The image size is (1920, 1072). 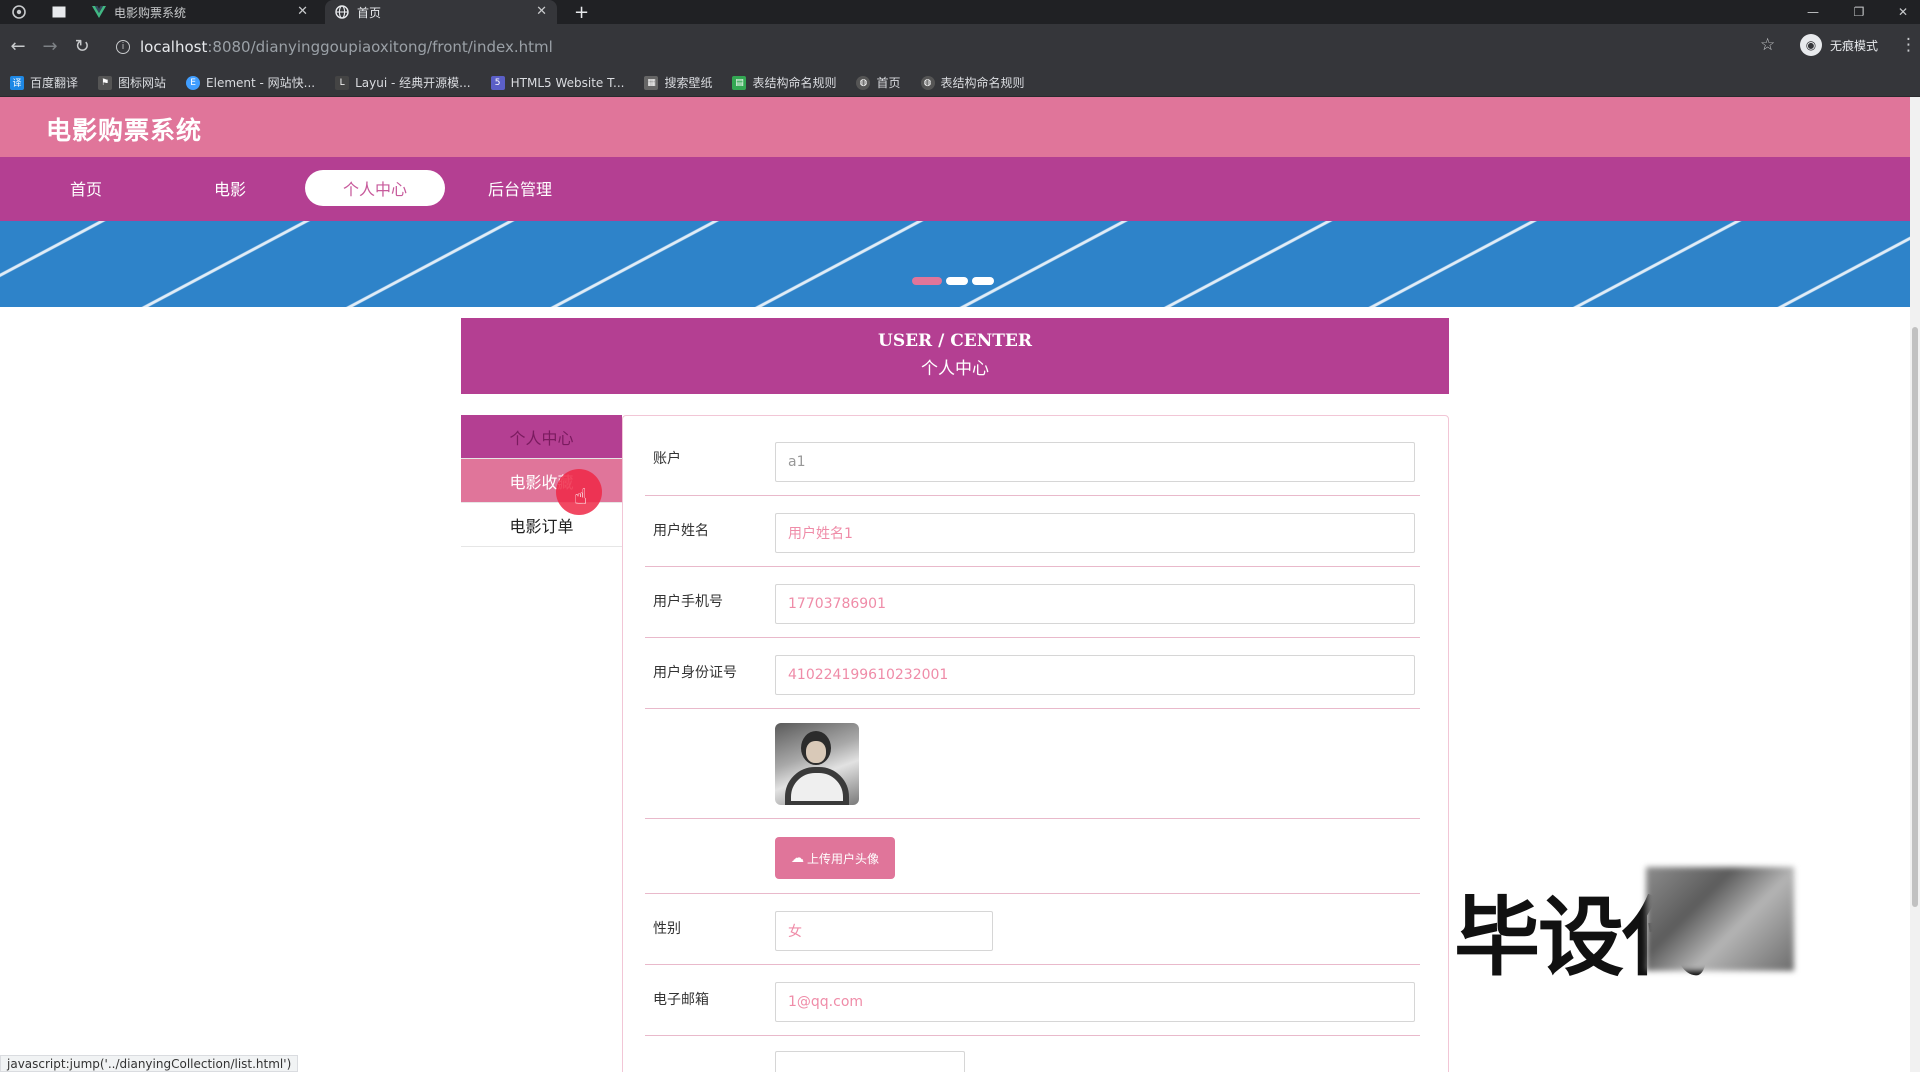 What do you see at coordinates (105, 82) in the screenshot?
I see `flag-icon: ⚑` at bounding box center [105, 82].